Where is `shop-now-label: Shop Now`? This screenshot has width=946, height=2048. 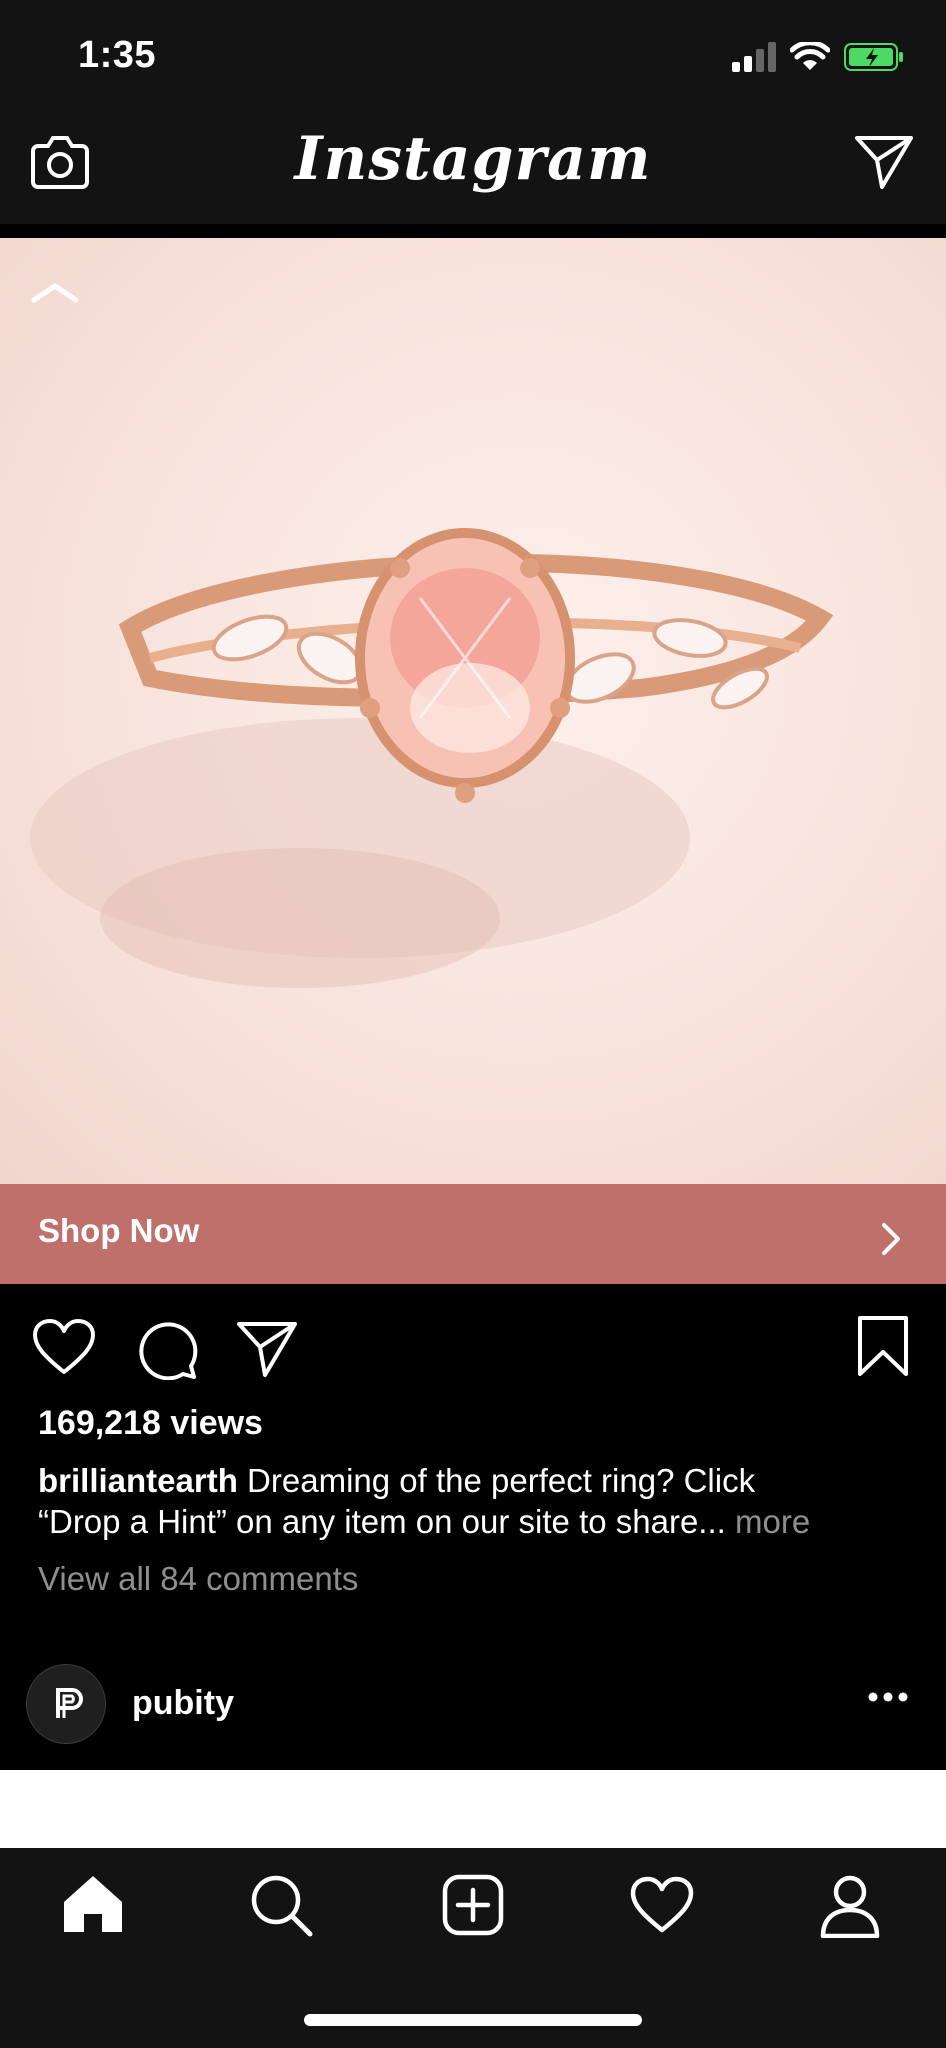 shop-now-label: Shop Now is located at coordinates (119, 1230).